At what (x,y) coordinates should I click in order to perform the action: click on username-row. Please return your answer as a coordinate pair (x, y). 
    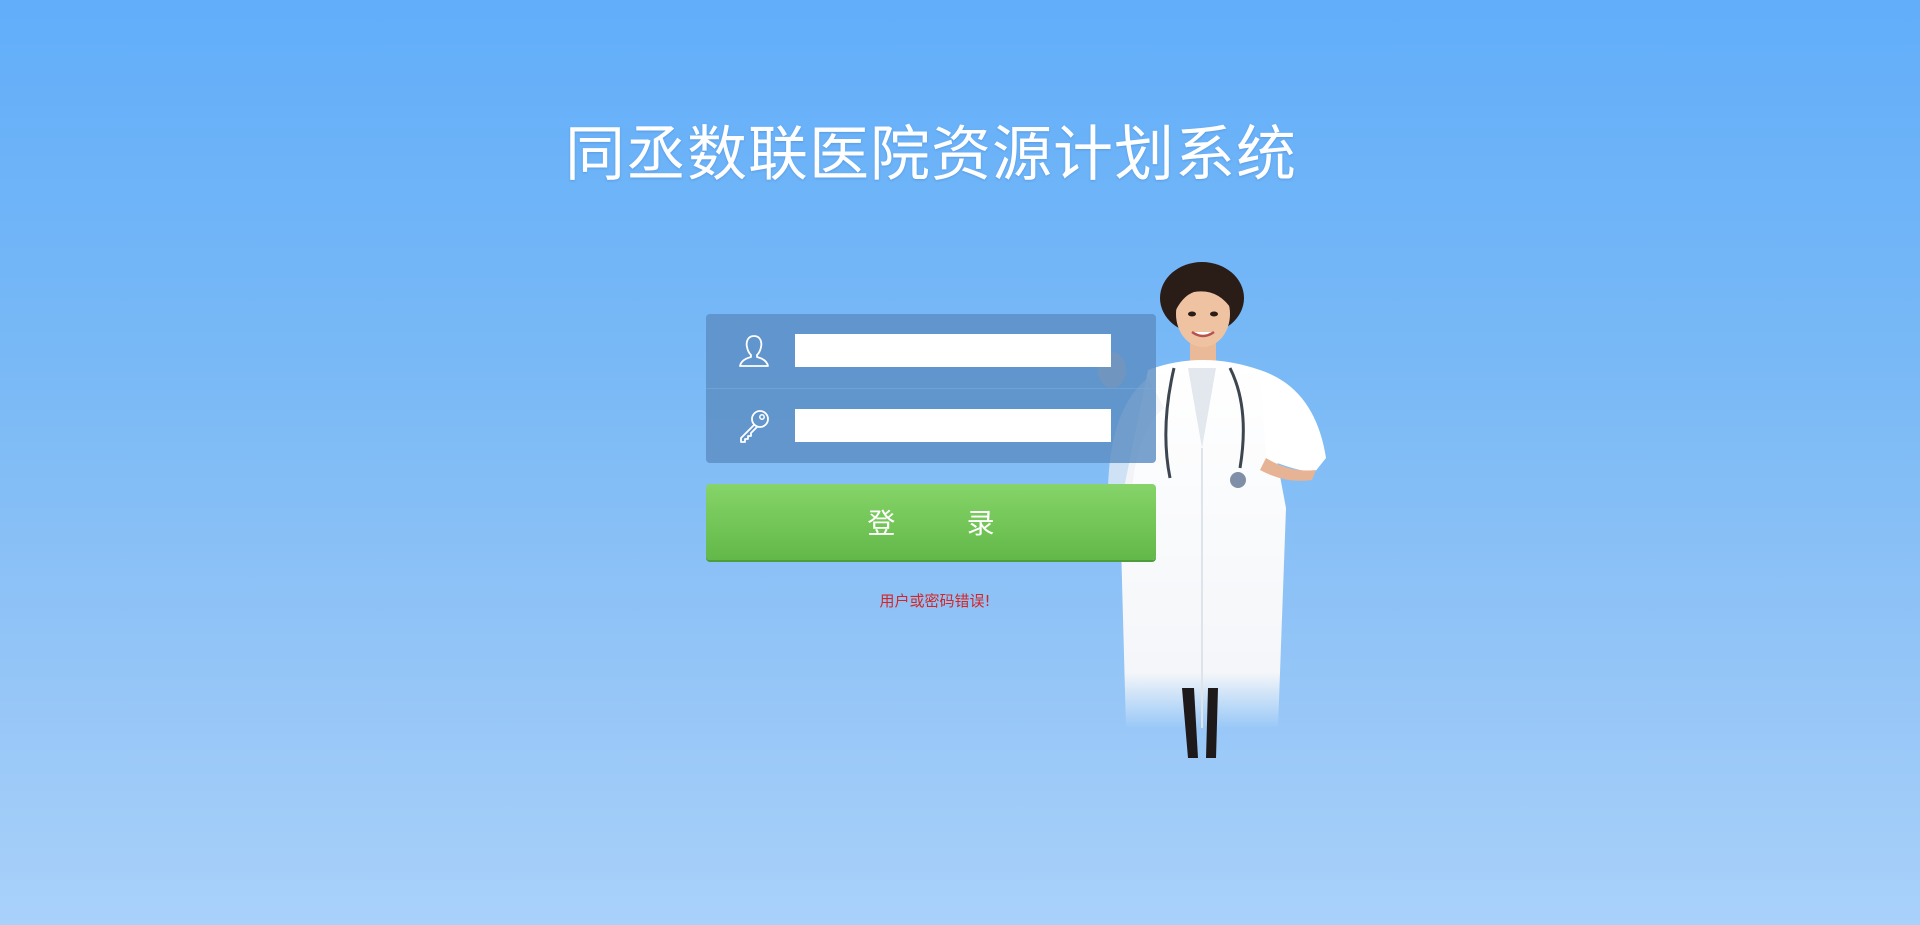
    Looking at the image, I should click on (931, 351).